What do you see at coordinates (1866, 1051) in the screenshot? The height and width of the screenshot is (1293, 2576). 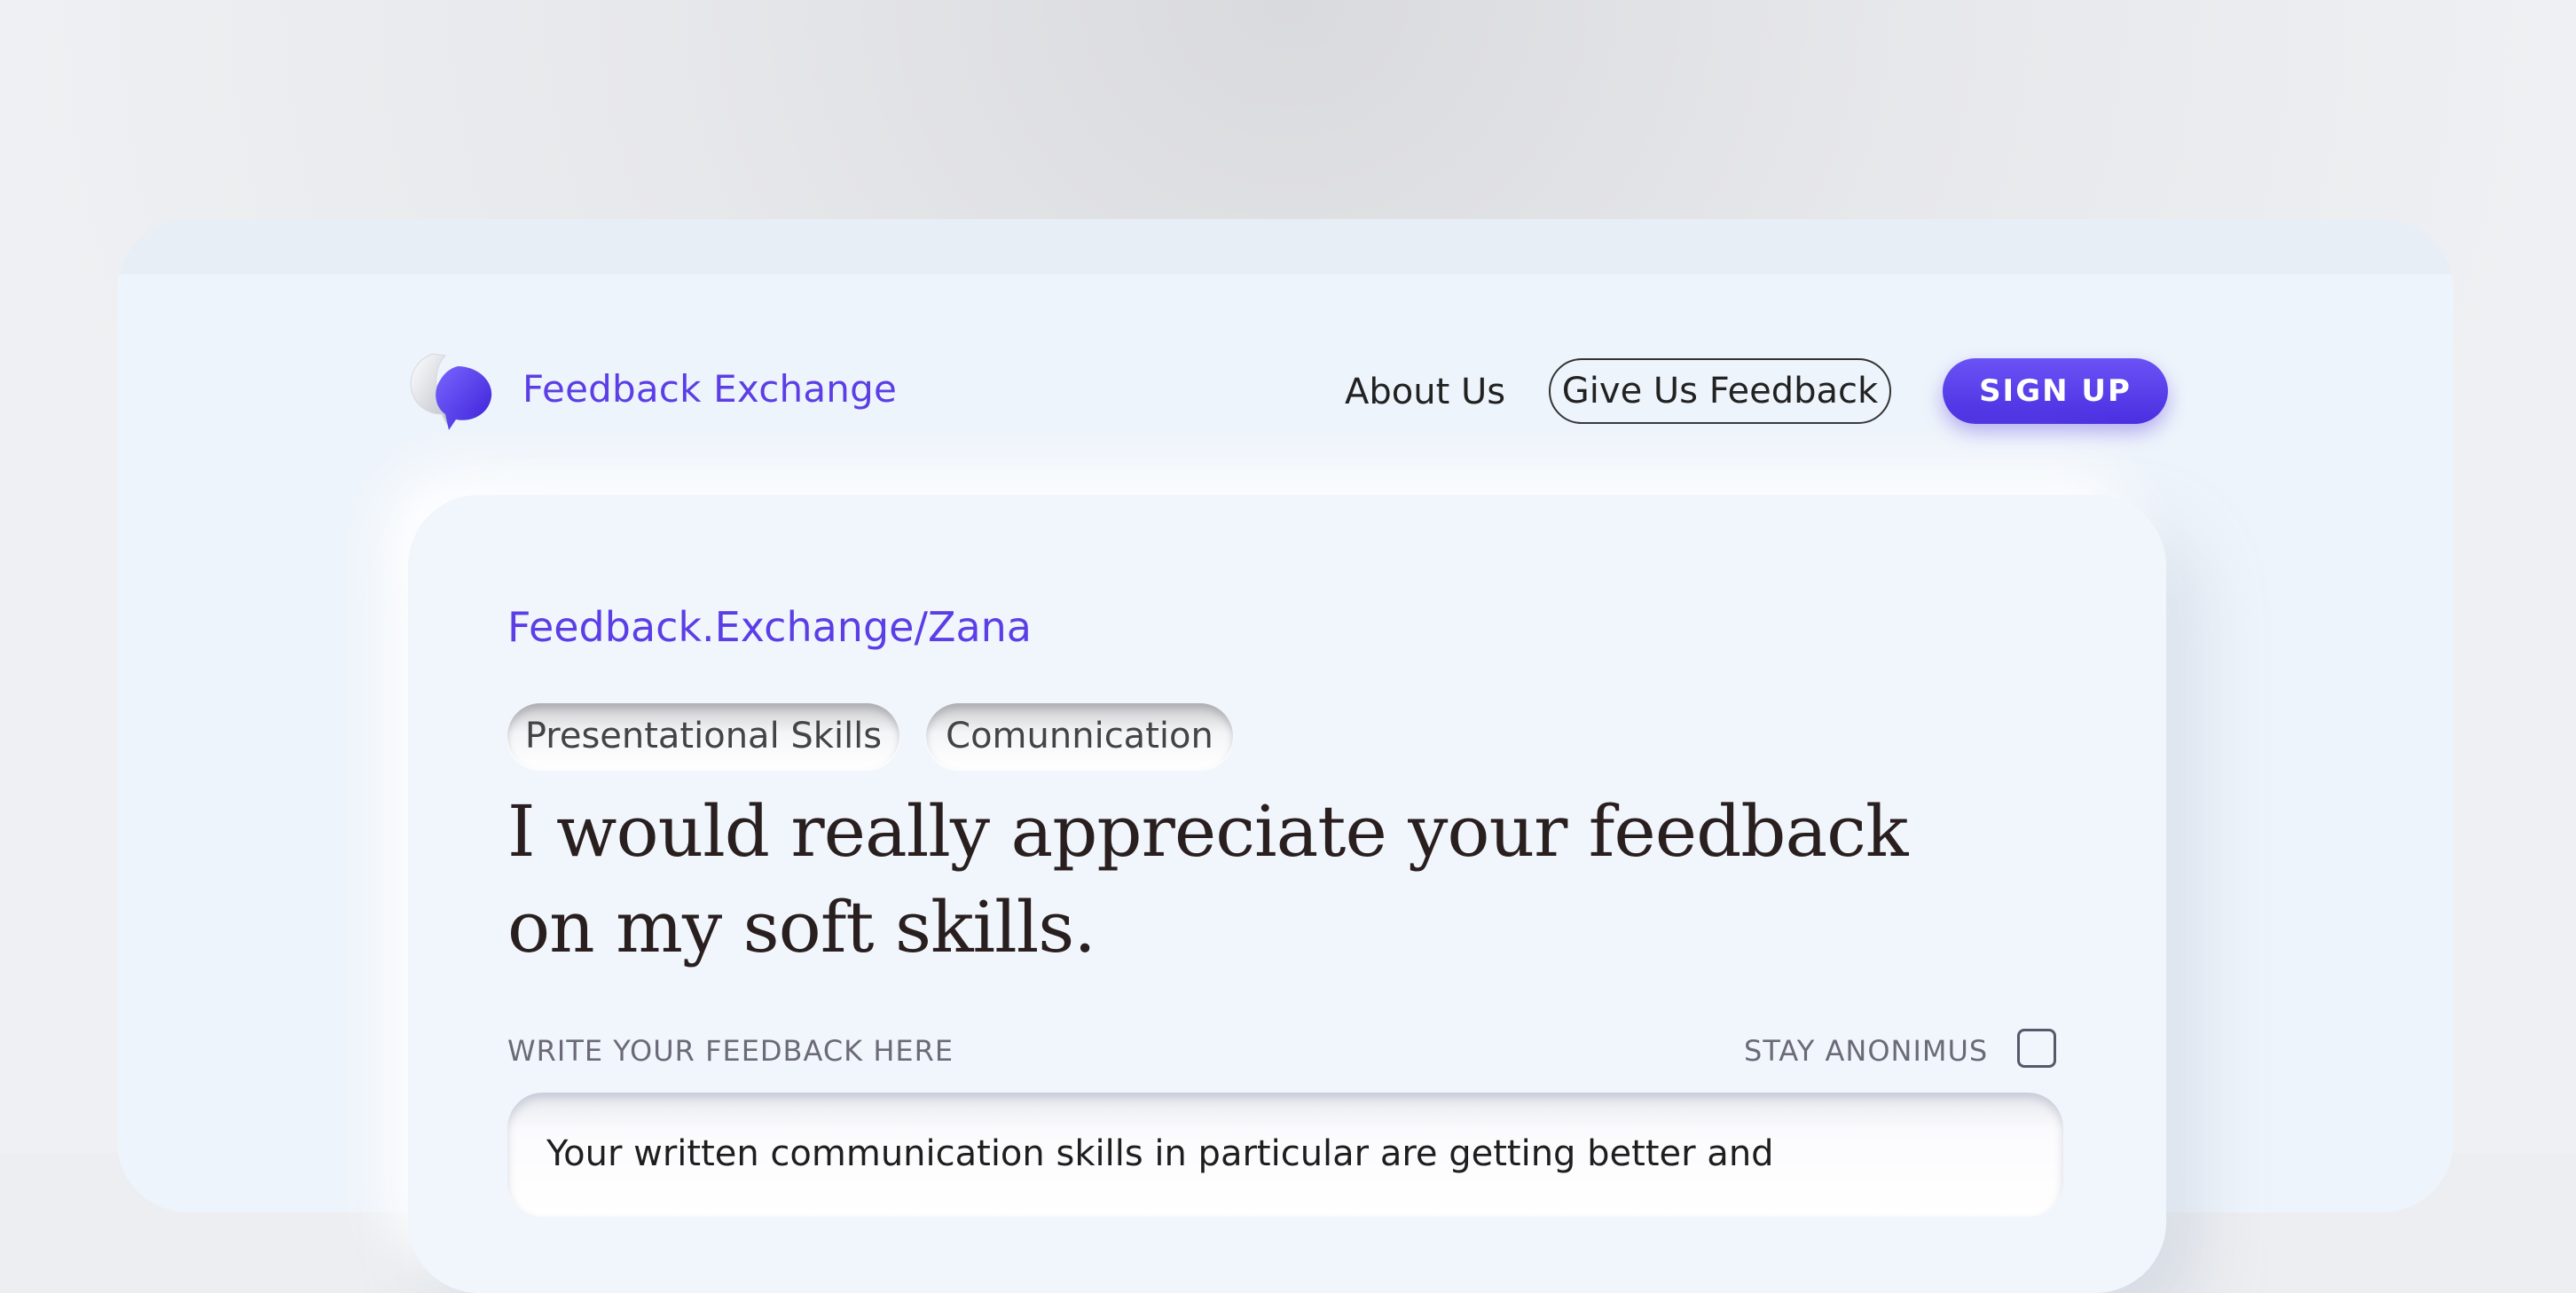 I see `stay-anonymous-label: STAY ANONIMUS` at bounding box center [1866, 1051].